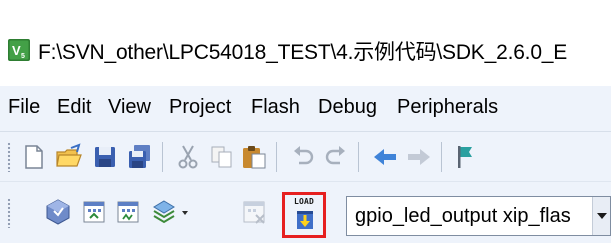 The width and height of the screenshot is (611, 243). I want to click on menu-edit: Edit, so click(74, 107).